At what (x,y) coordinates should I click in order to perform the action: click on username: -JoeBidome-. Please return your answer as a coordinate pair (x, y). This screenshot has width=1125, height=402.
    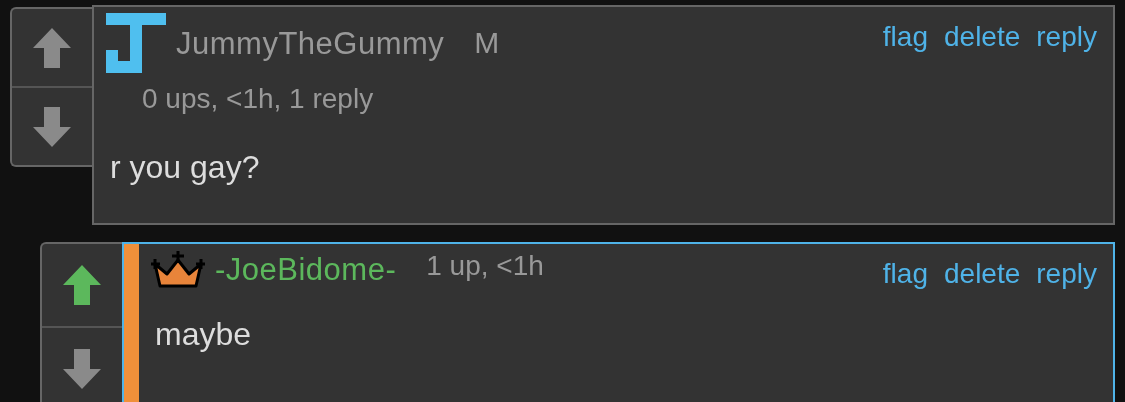
    Looking at the image, I should click on (306, 269).